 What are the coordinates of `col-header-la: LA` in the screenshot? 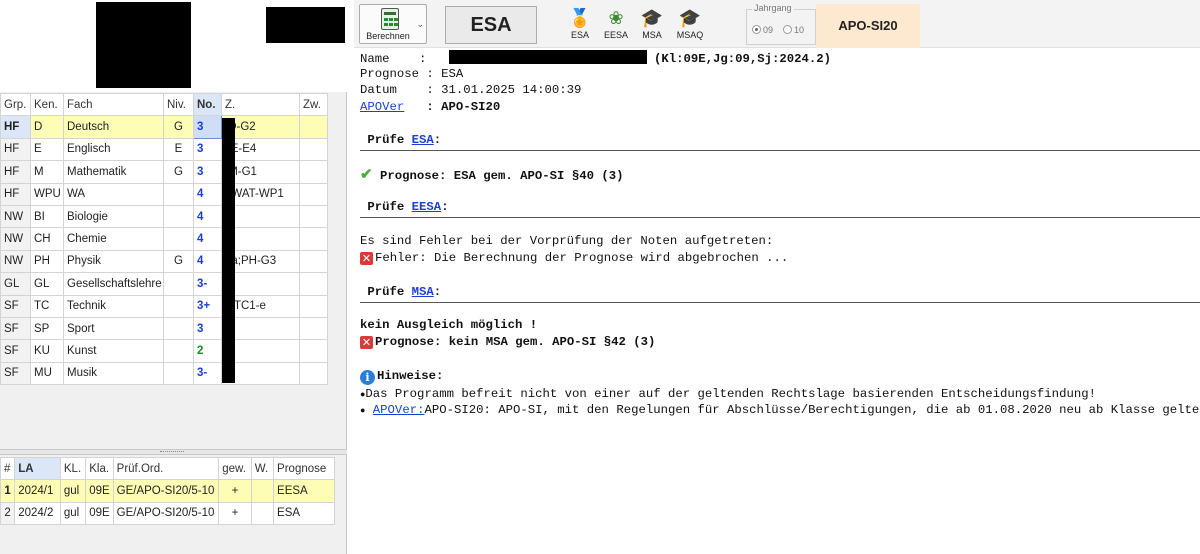 It's located at (37, 468).